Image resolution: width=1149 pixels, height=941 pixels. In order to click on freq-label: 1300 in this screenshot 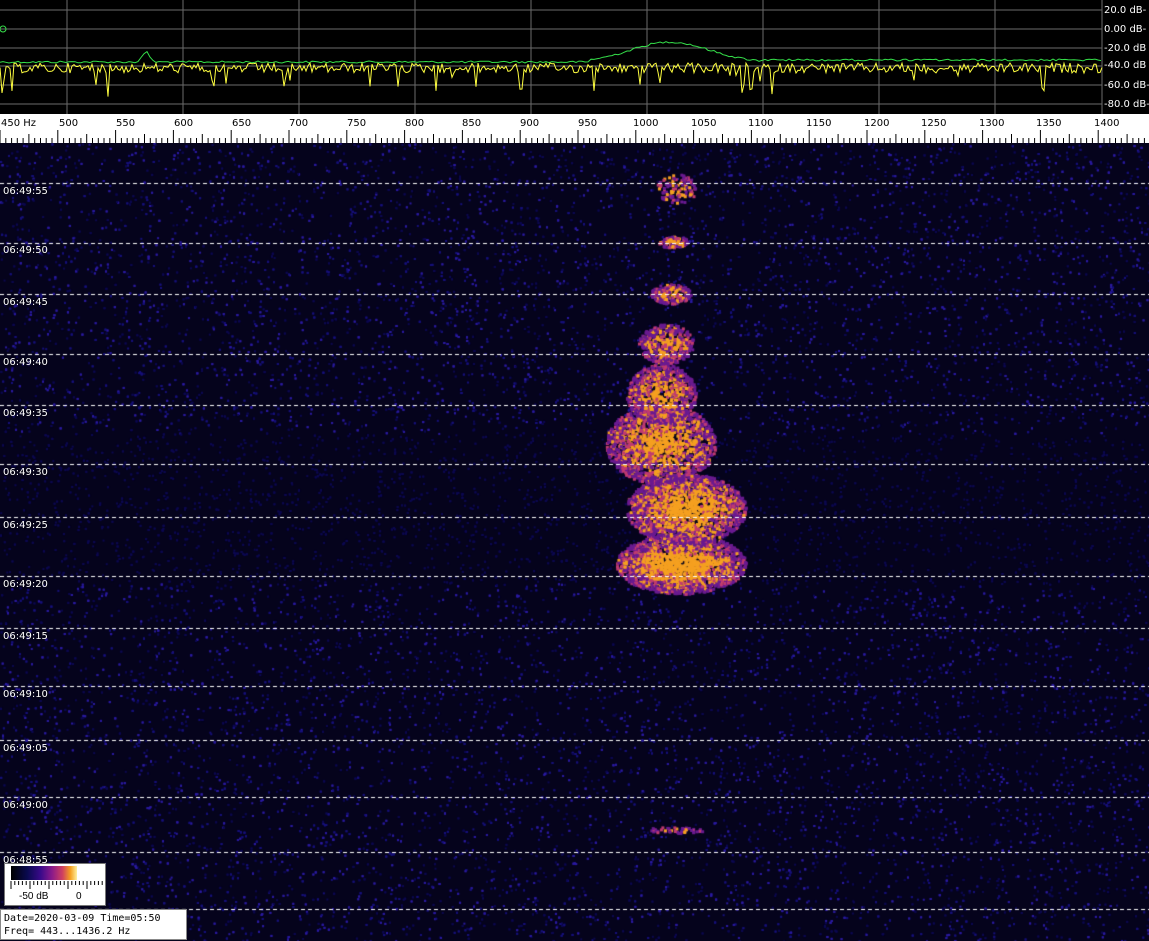, I will do `click(991, 123)`.